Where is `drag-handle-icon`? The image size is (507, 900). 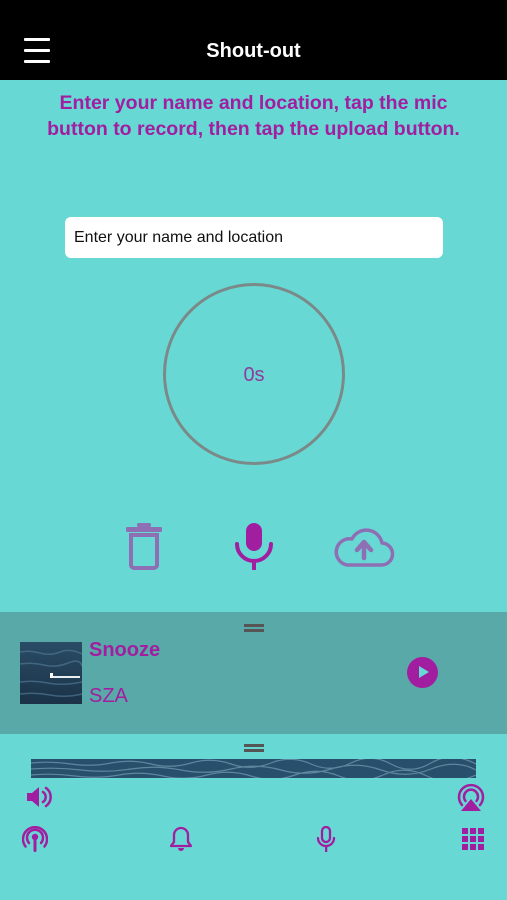 drag-handle-icon is located at coordinates (254, 628).